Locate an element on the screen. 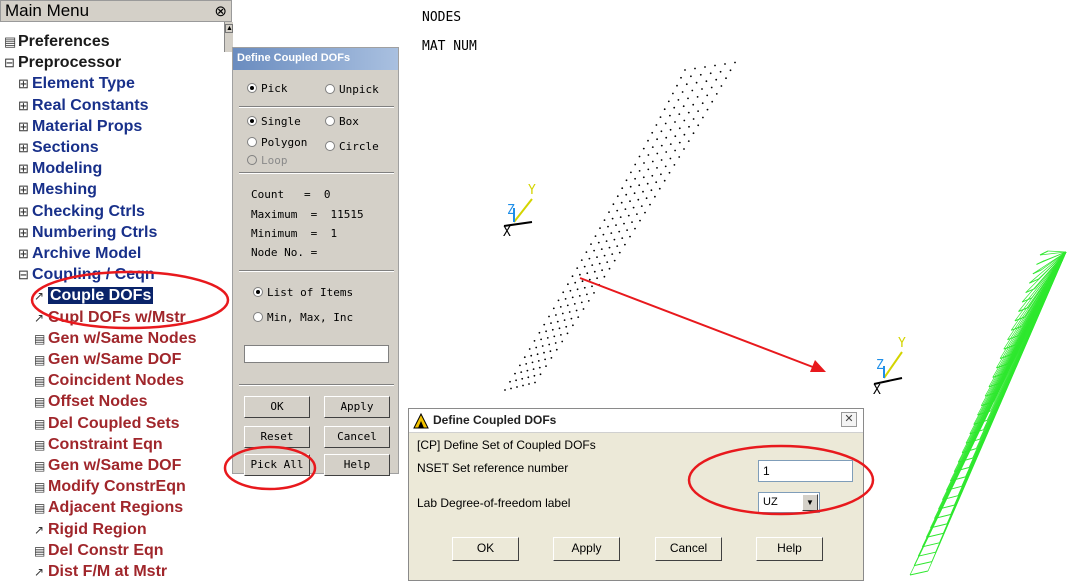  expand-icon: ⊞ is located at coordinates (23, 190).